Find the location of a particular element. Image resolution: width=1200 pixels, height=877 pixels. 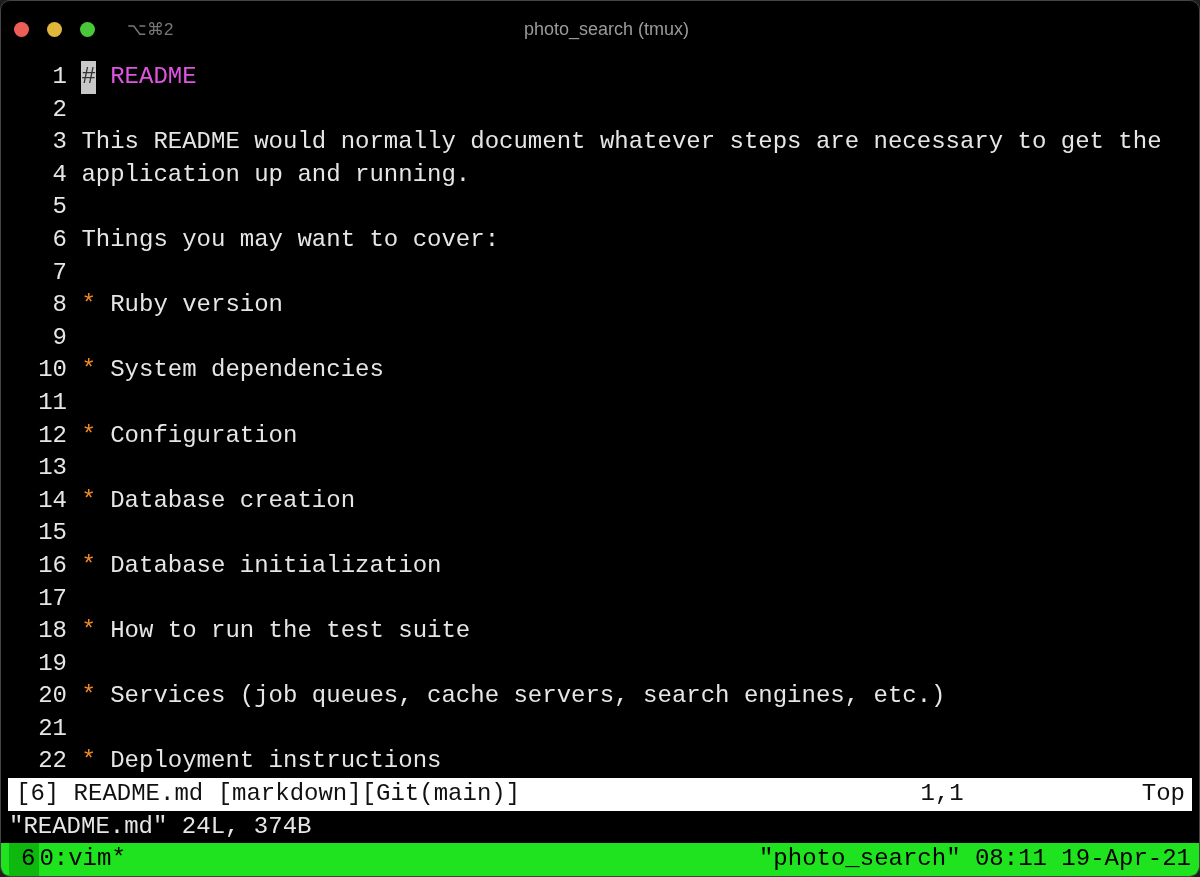

heading-marker: # is located at coordinates (88, 77).